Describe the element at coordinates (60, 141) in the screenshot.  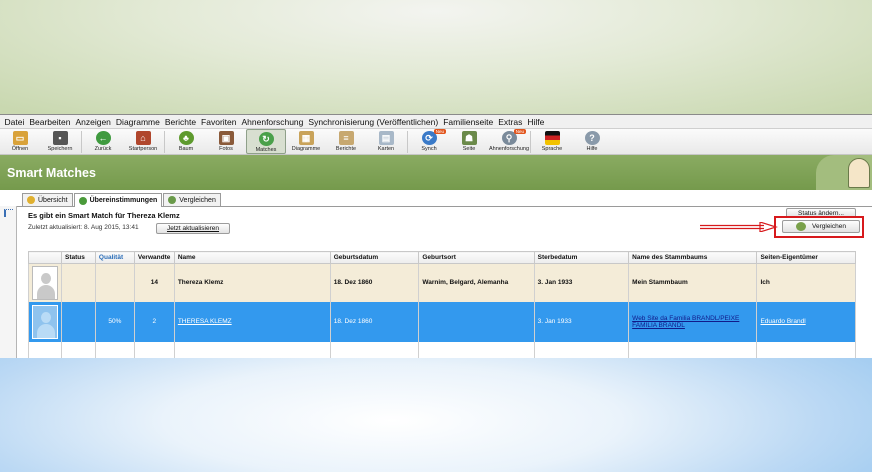
I see `toolbar-save-button: ▪ Speichern` at that location.